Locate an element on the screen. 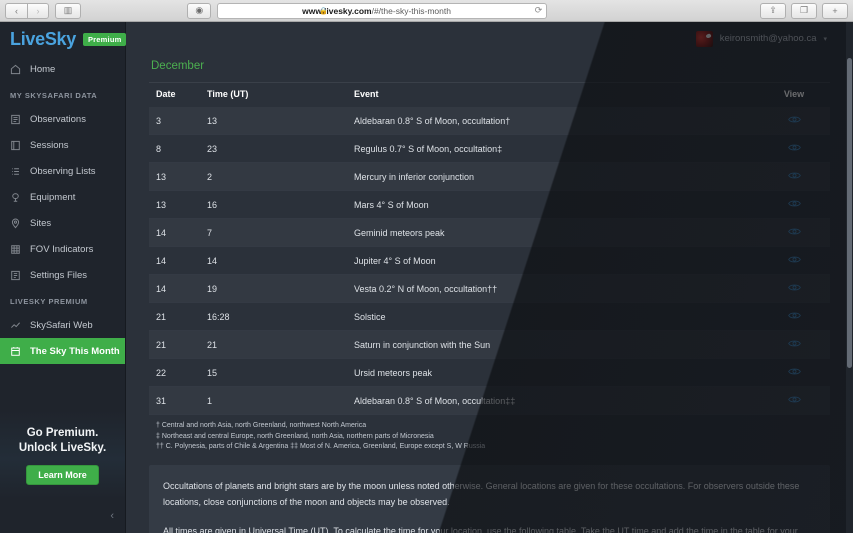 Image resolution: width=853 pixels, height=533 pixels. learn-more-button: Learn More is located at coordinates (62, 475).